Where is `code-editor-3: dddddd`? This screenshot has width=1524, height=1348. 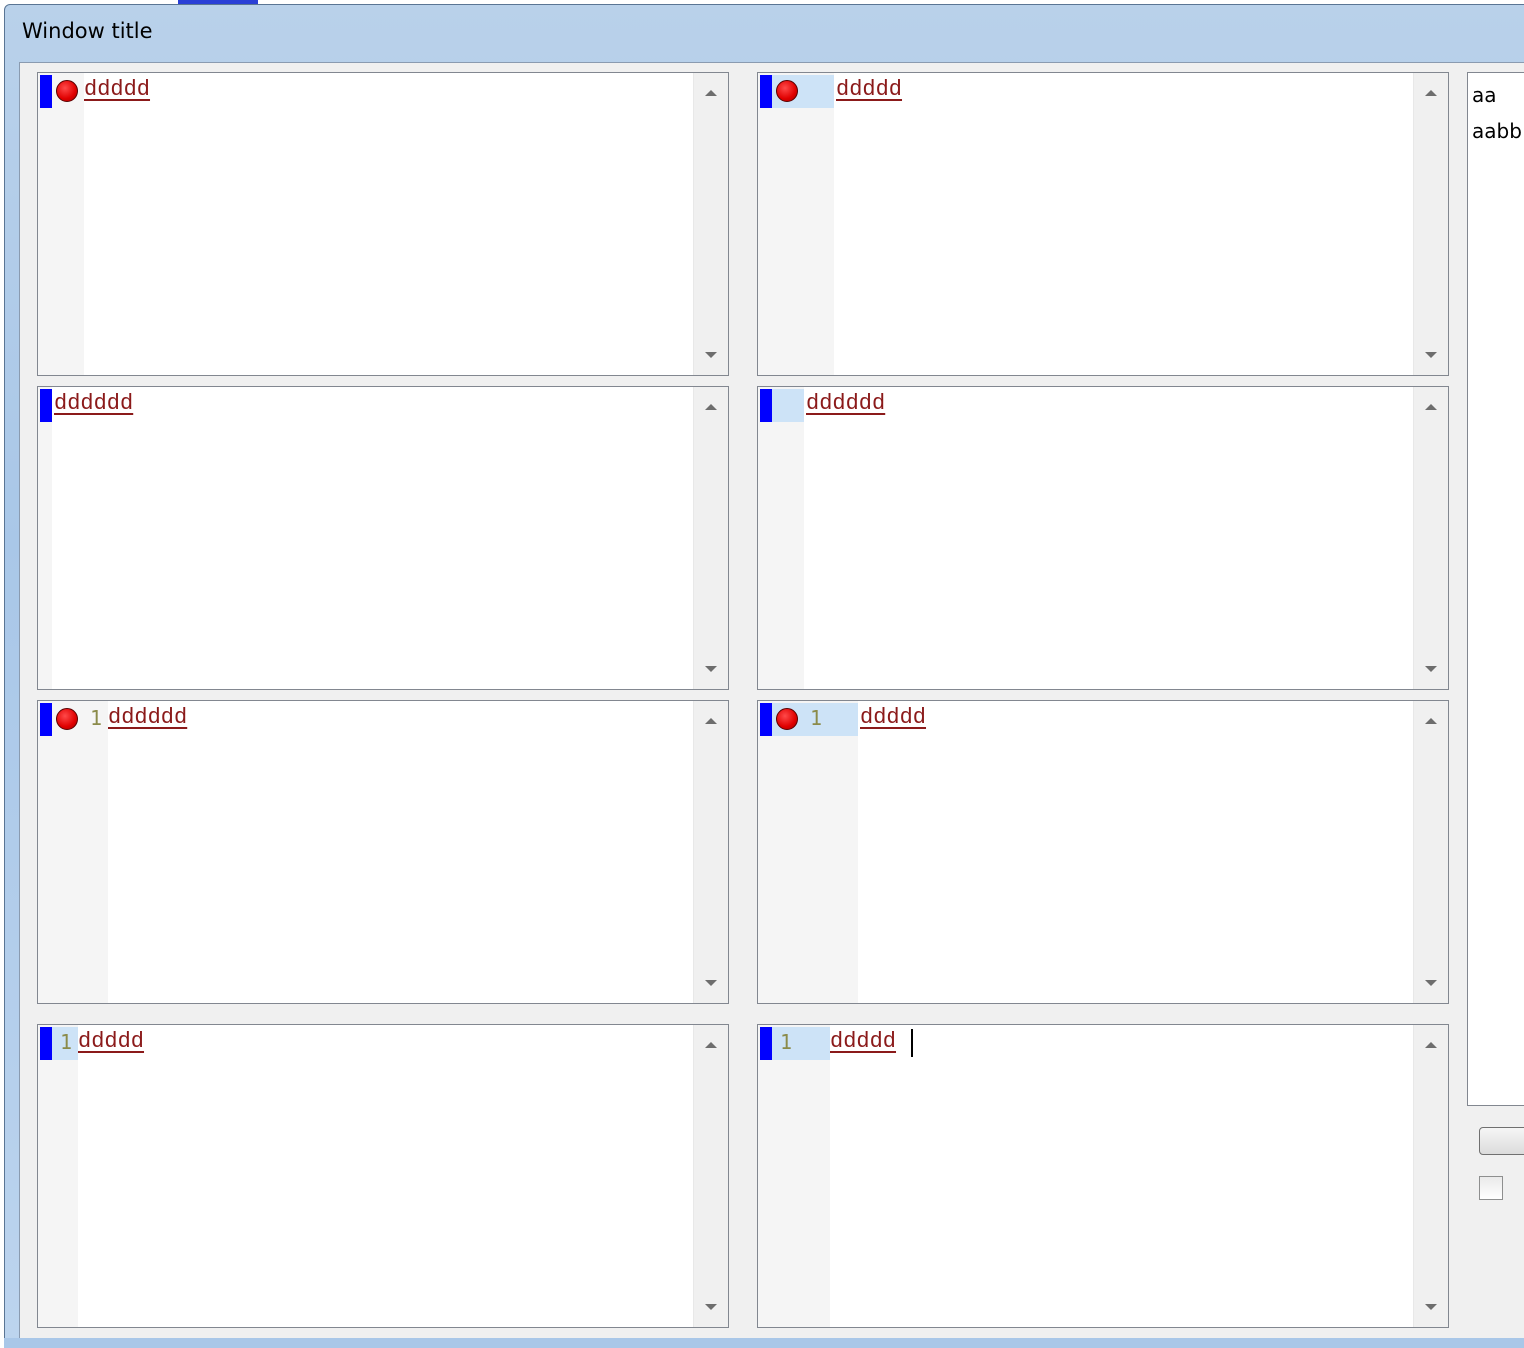
code-editor-3: dddddd is located at coordinates (383, 538).